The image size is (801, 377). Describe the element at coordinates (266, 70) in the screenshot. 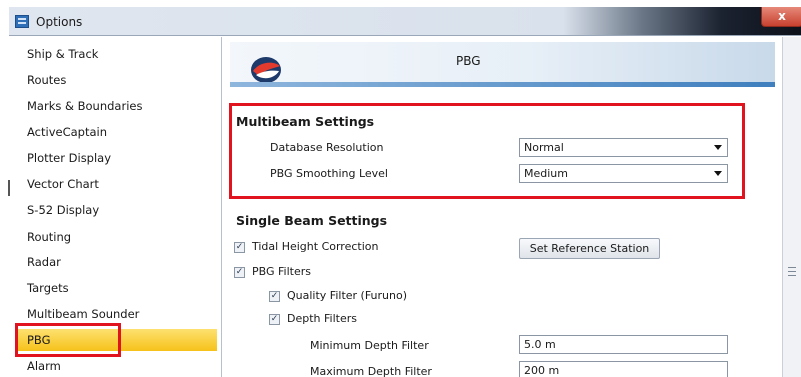

I see `brand-logo-icon` at that location.